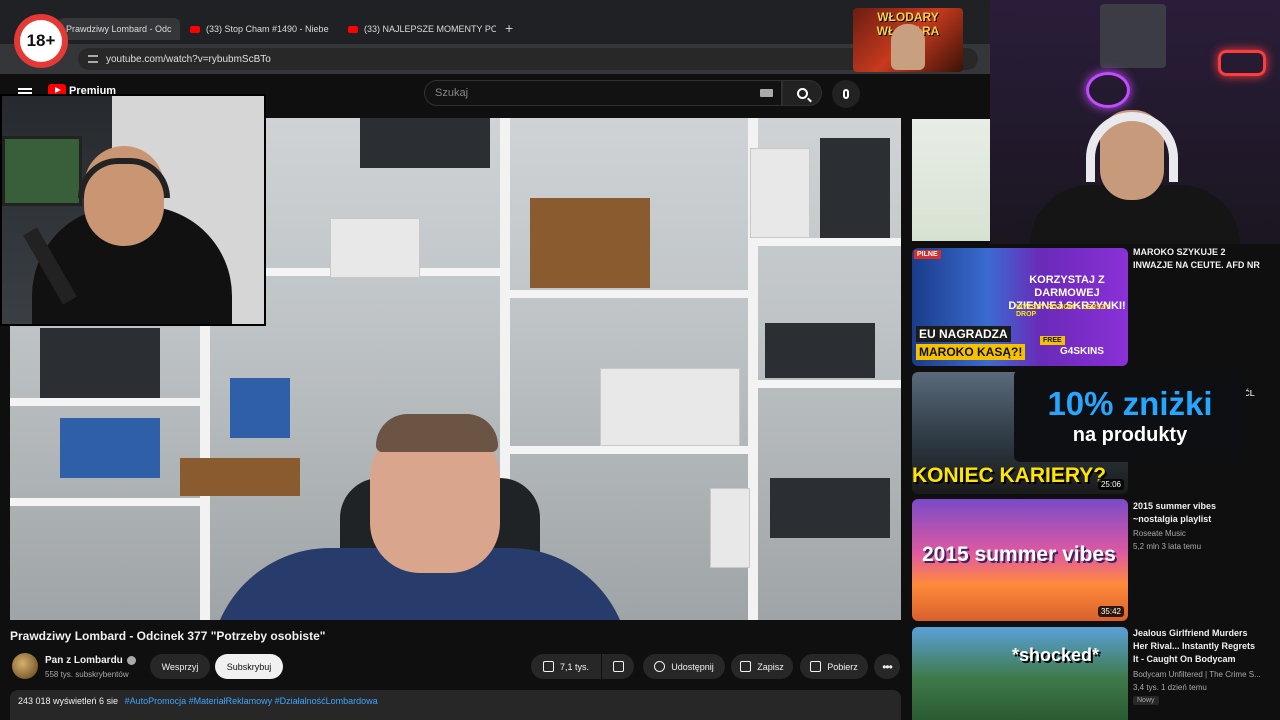 The width and height of the screenshot is (1280, 720). What do you see at coordinates (180, 666) in the screenshot?
I see `support-button: Wesprzyj` at bounding box center [180, 666].